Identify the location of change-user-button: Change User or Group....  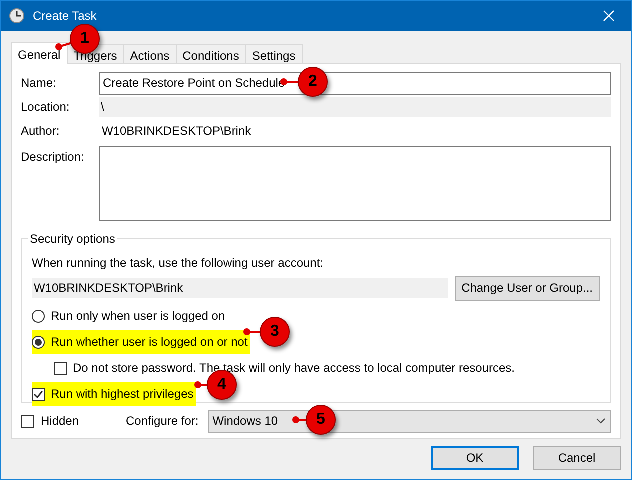
(527, 288).